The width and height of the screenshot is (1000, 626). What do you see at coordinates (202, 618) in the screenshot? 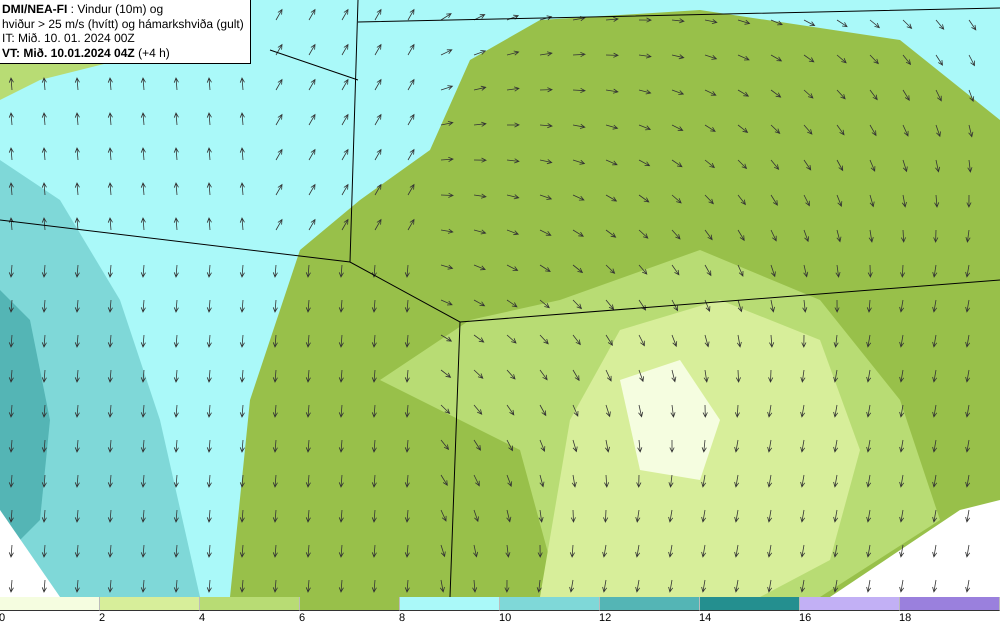
I see `legend-tick-label: 4` at bounding box center [202, 618].